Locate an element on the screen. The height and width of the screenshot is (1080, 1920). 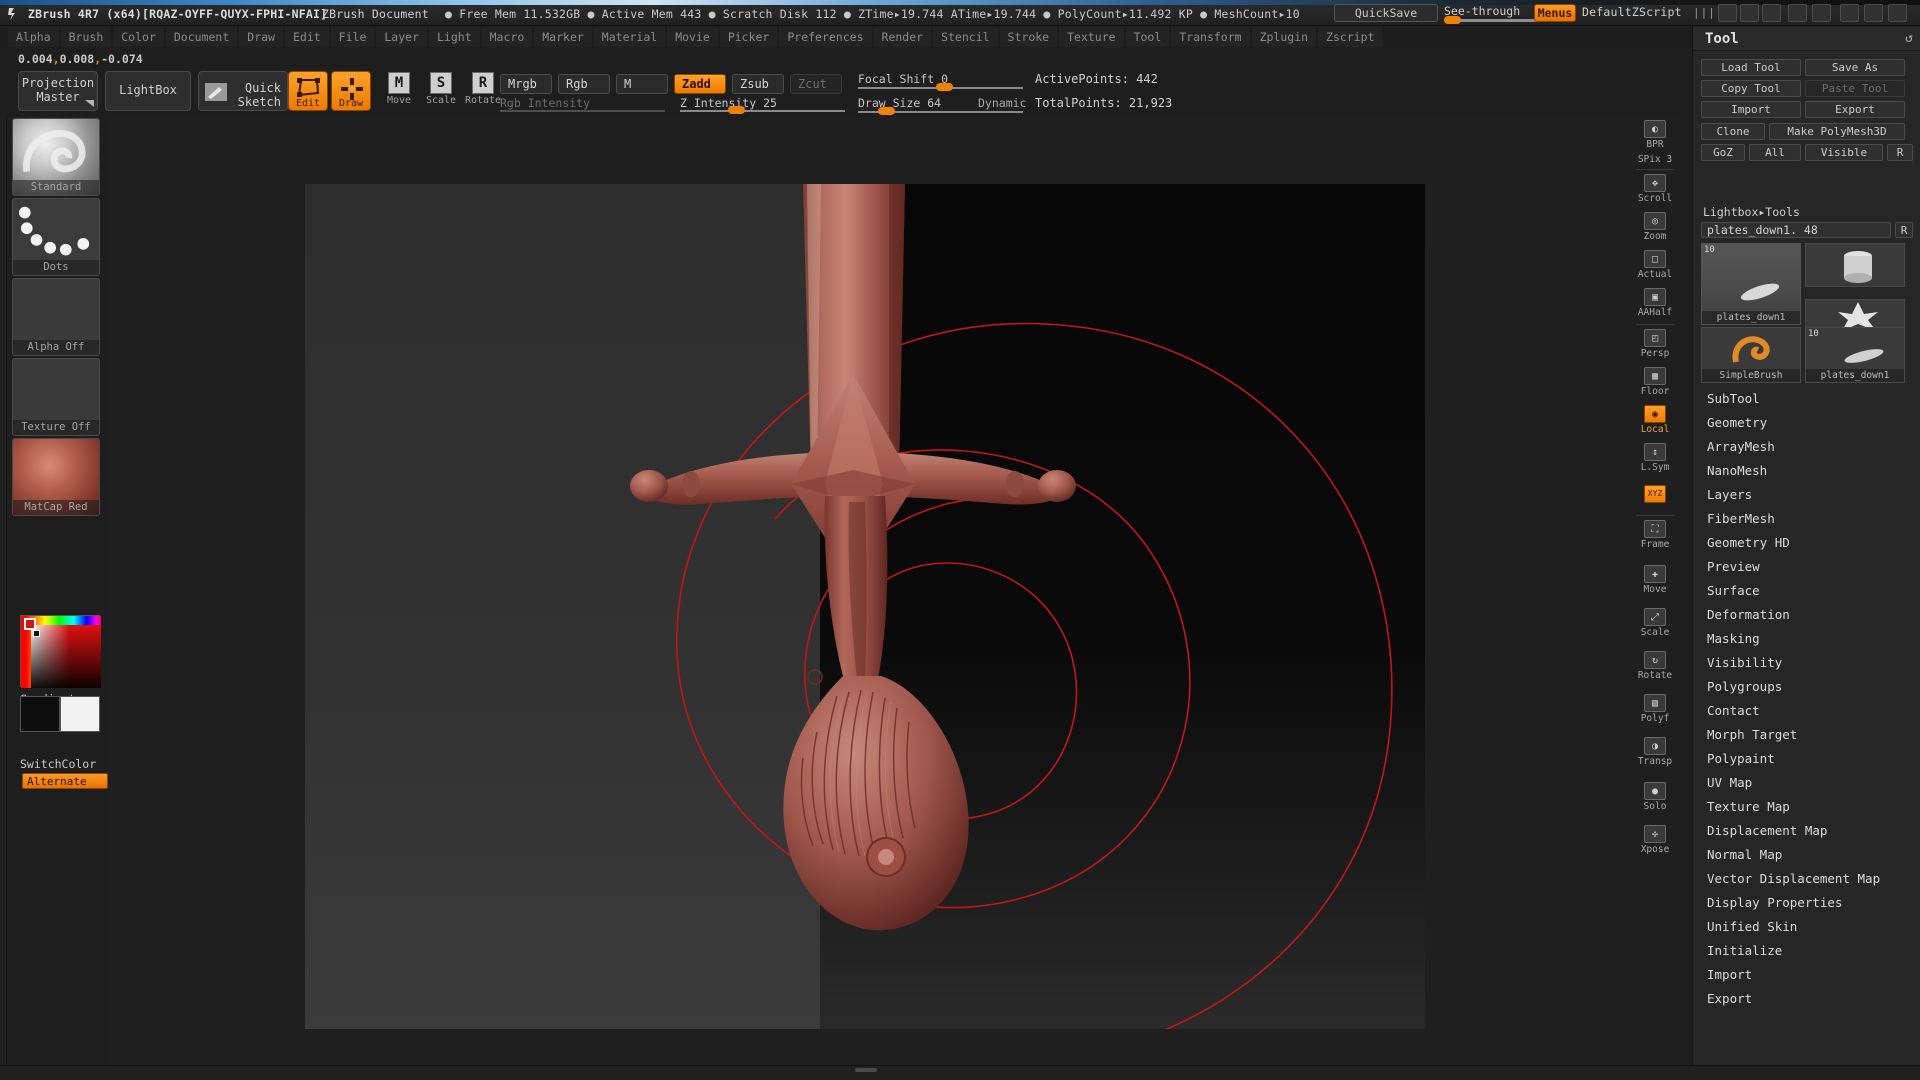
projection-master-button: Projection Master is located at coordinates (58, 91).